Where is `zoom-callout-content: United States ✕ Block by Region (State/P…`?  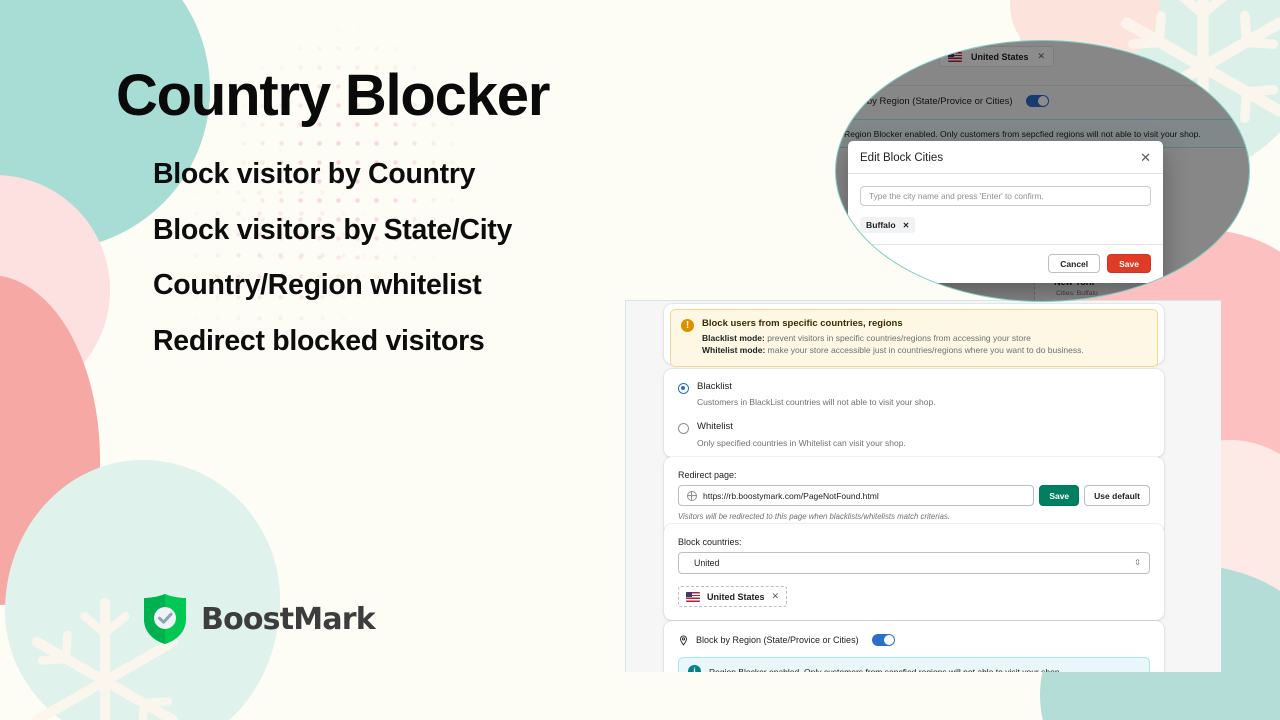 zoom-callout-content: United States ✕ Block by Region (State/P… is located at coordinates (1042, 171).